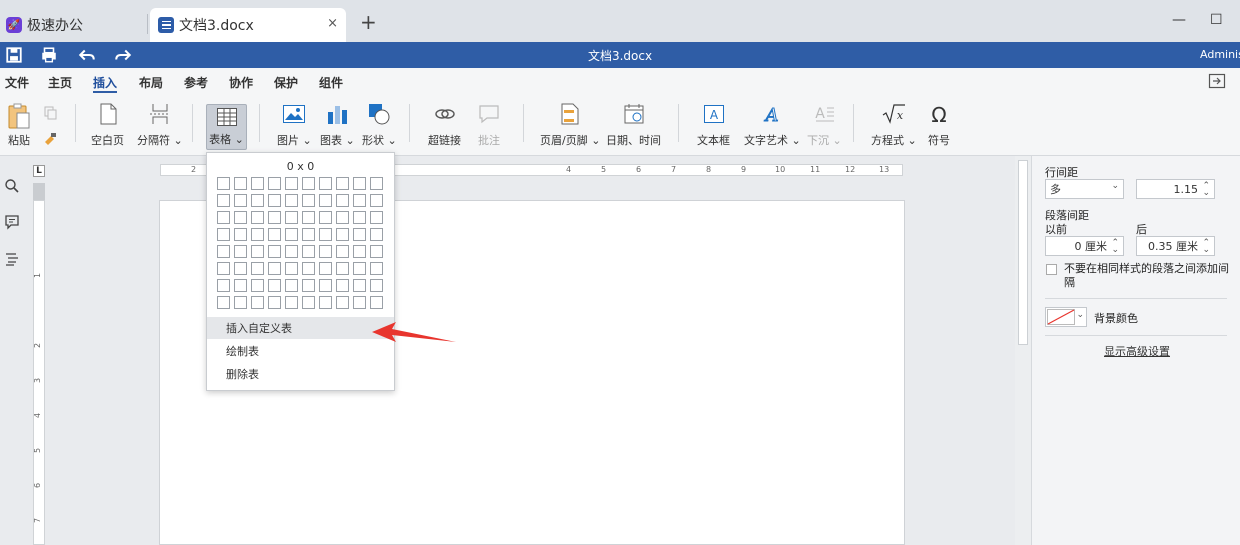 This screenshot has width=1240, height=545. Describe the element at coordinates (1217, 81) in the screenshot. I see `open-pane-icon` at that location.